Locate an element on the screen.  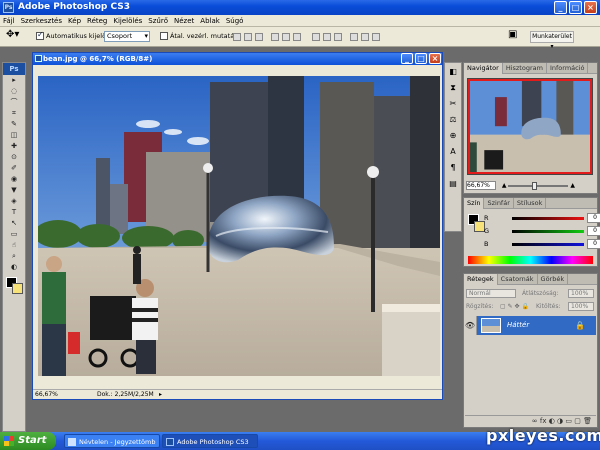
distribute-right-icon is located at coordinates (376, 37).